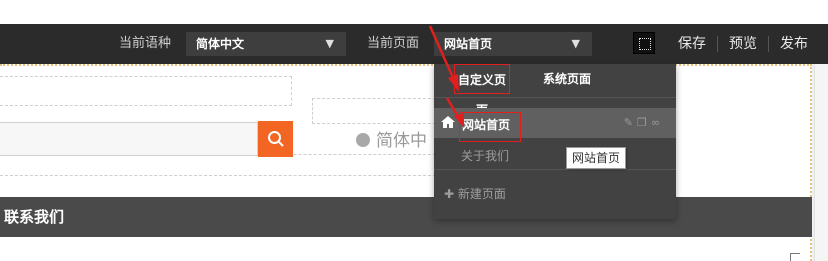  What do you see at coordinates (129, 139) in the screenshot?
I see `search-input` at bounding box center [129, 139].